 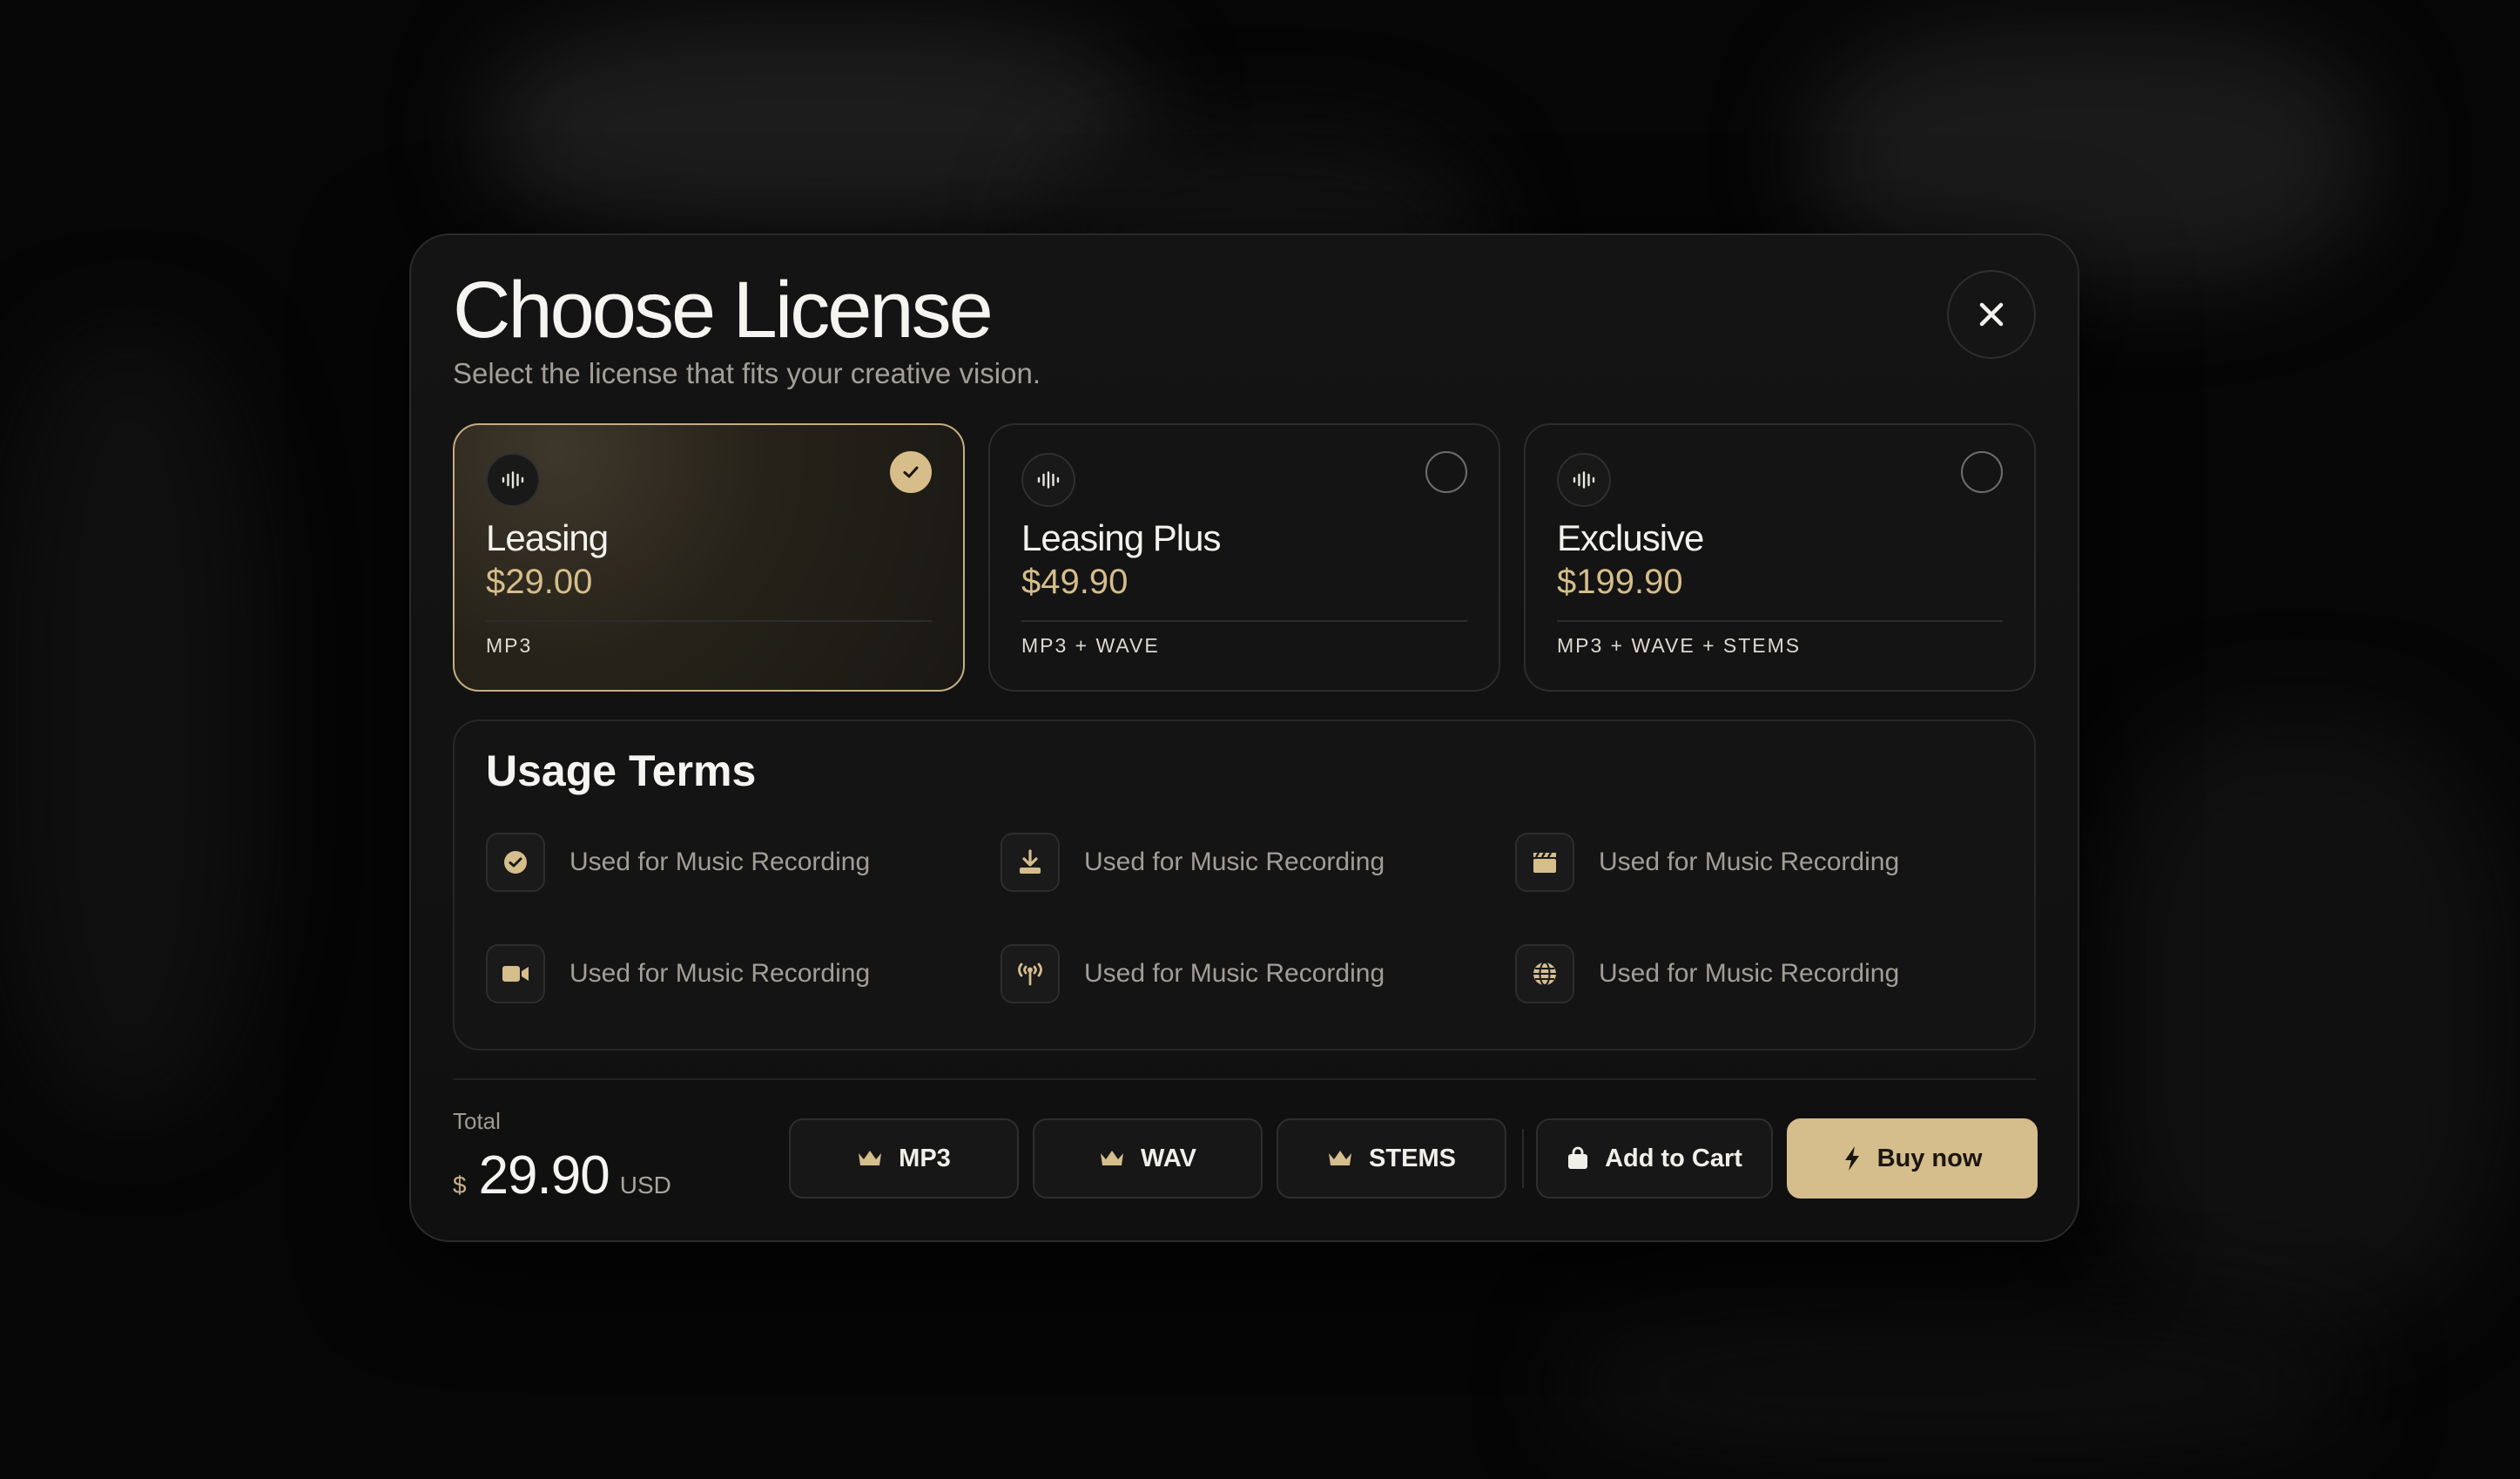 What do you see at coordinates (645, 1185) in the screenshot?
I see `currency-code: USD` at bounding box center [645, 1185].